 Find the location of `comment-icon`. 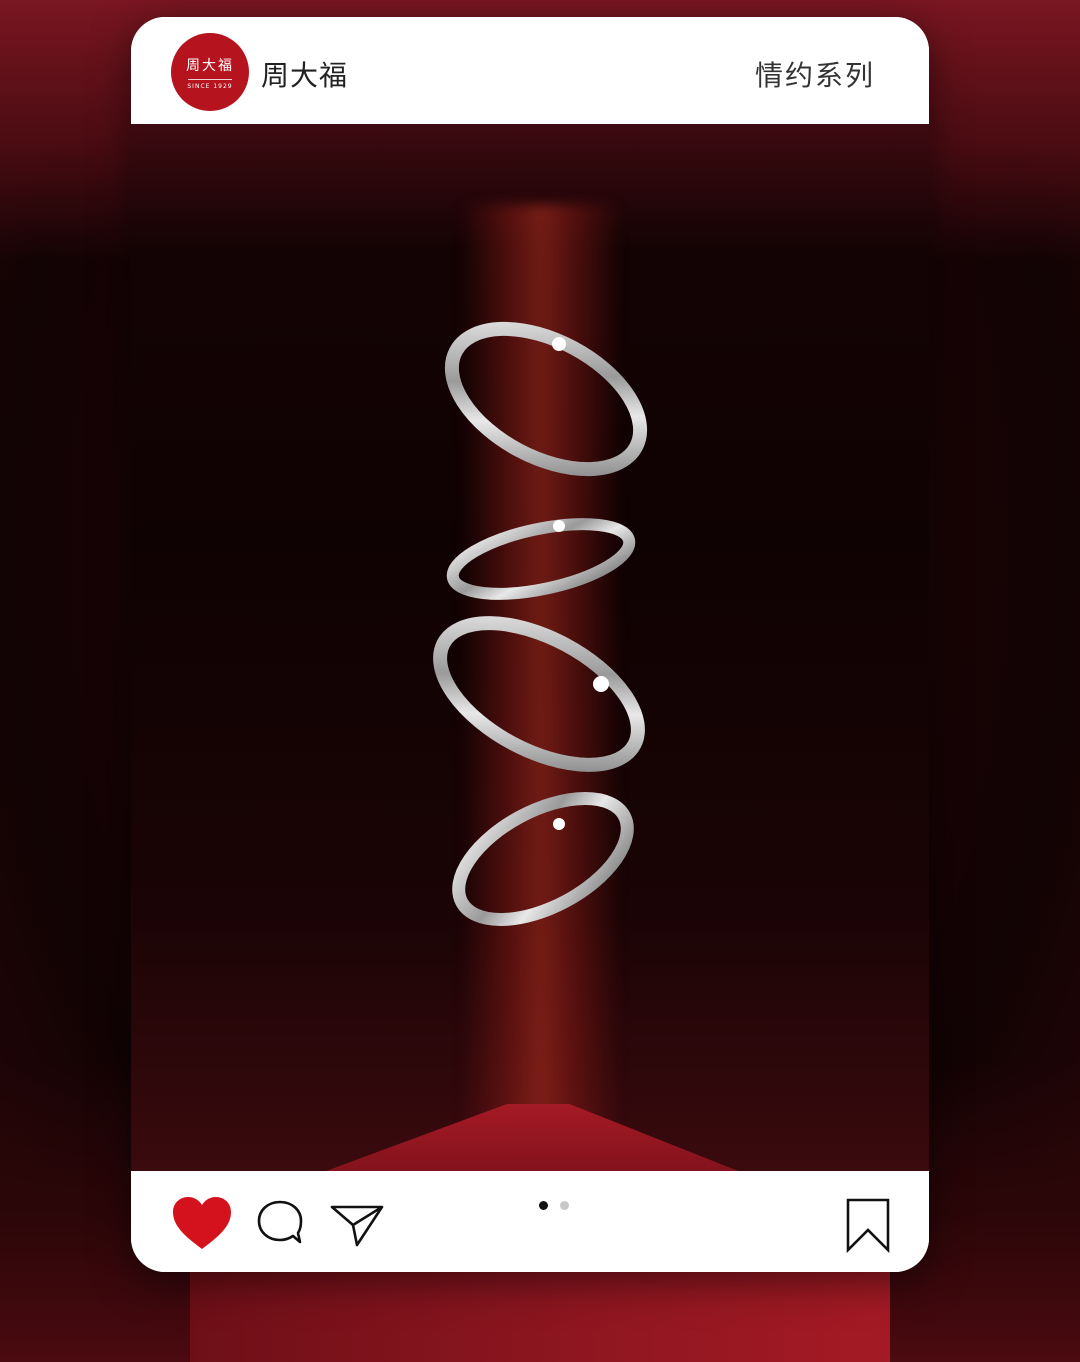

comment-icon is located at coordinates (280, 1223).